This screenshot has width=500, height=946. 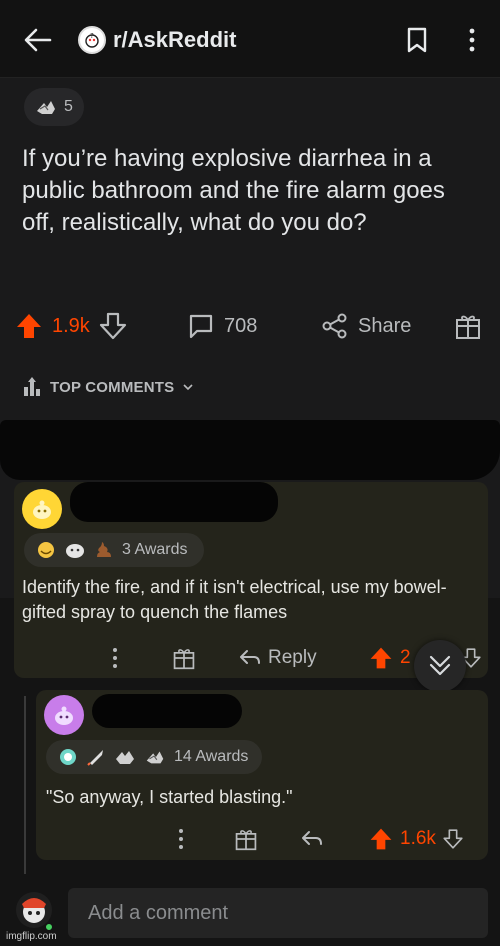 I want to click on watermark: imgflip.com, so click(x=31, y=936).